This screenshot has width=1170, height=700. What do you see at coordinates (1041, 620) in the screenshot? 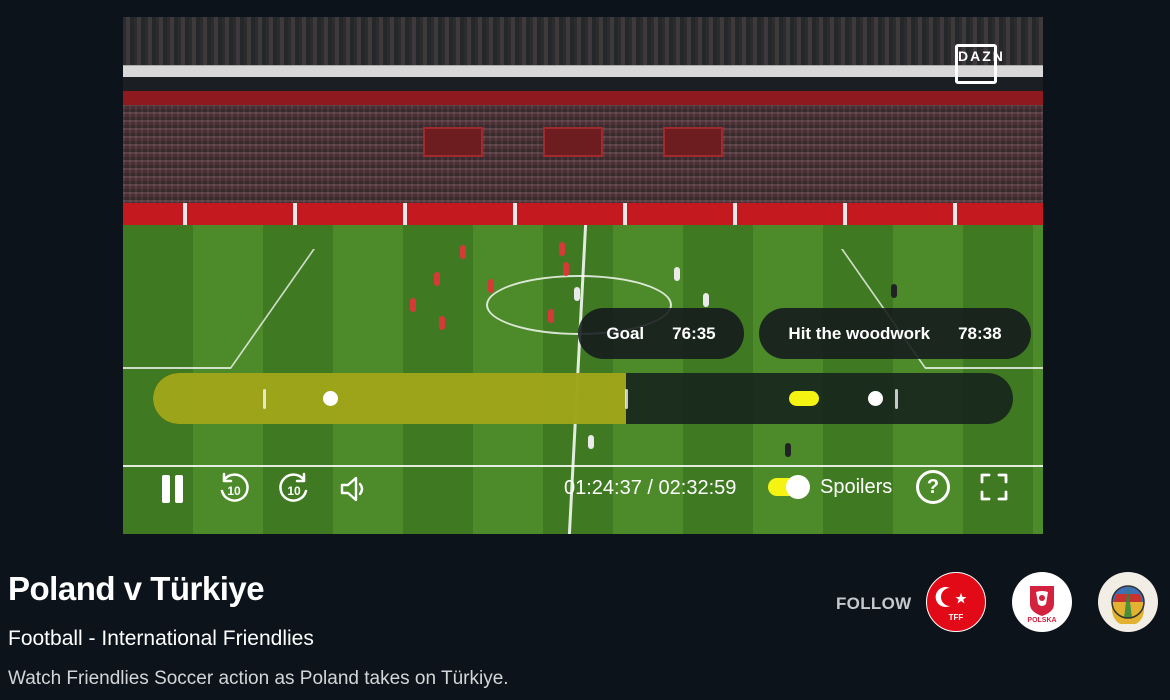
I see `team-name: POLSKA` at bounding box center [1041, 620].